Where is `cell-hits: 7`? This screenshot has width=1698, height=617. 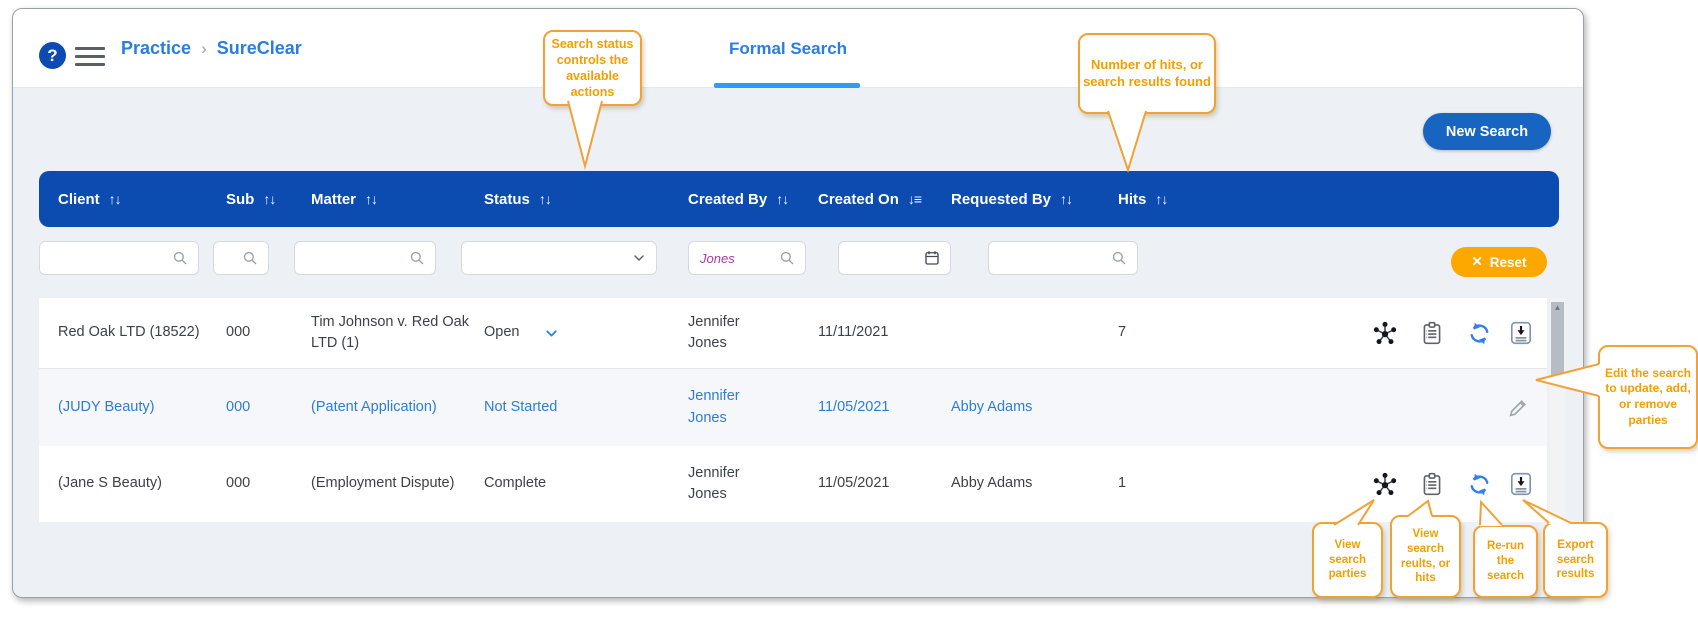 cell-hits: 7 is located at coordinates (1122, 332).